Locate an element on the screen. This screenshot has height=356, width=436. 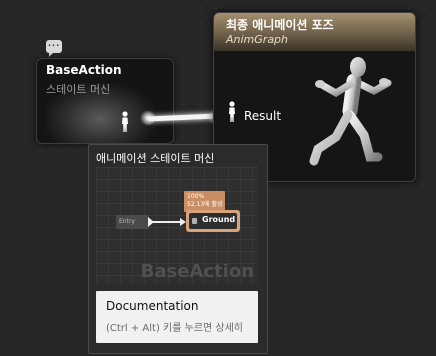
documentation-title: Documentation is located at coordinates (152, 306).